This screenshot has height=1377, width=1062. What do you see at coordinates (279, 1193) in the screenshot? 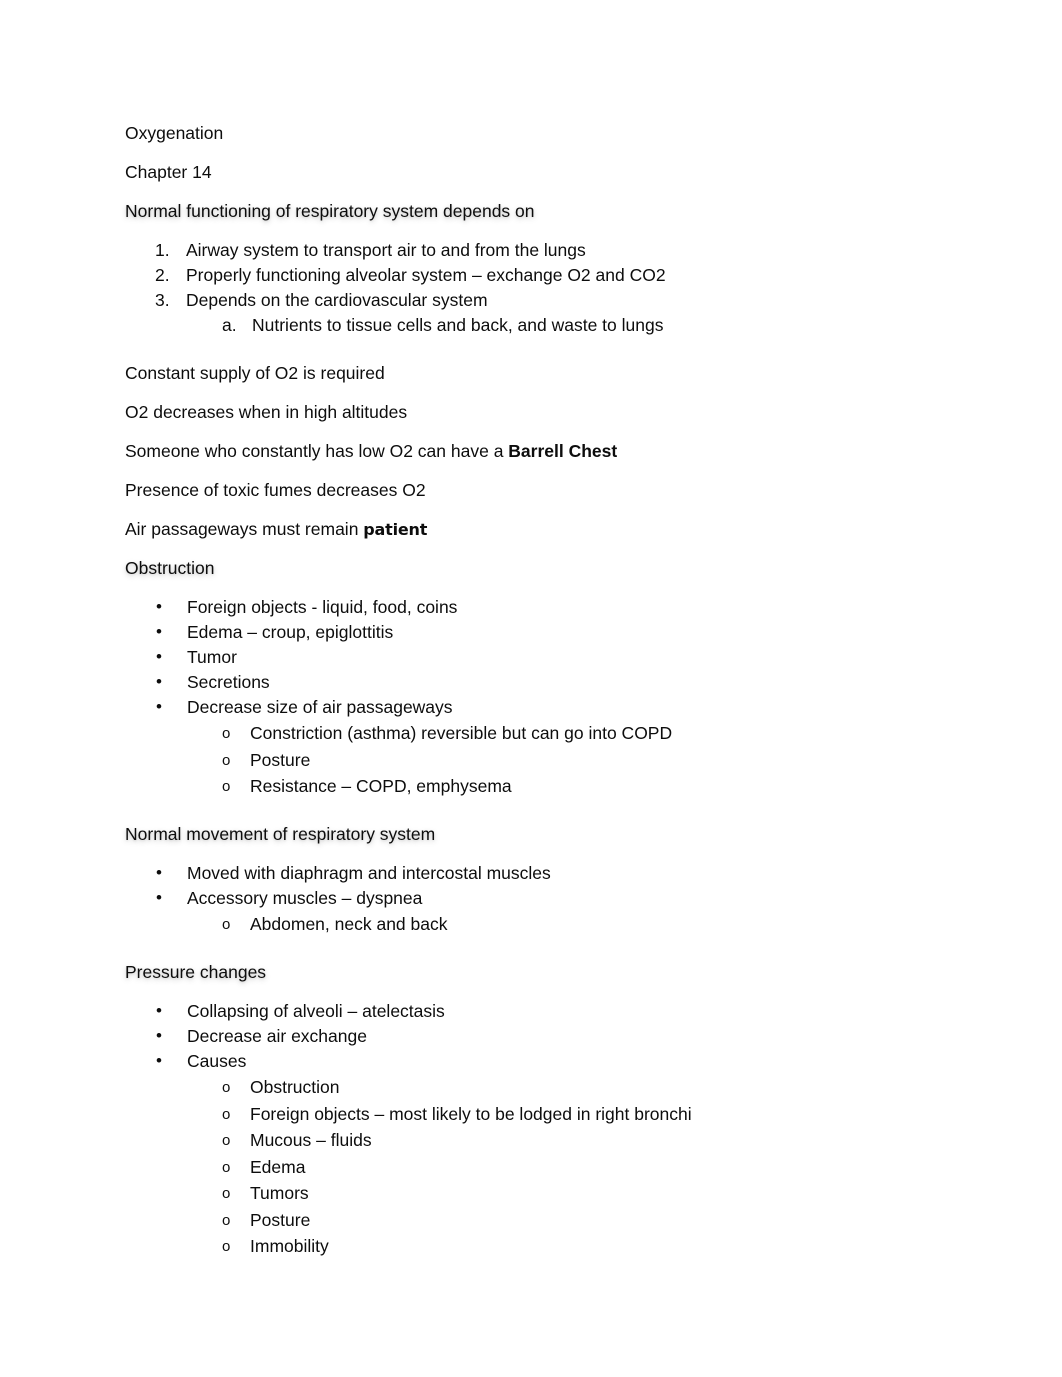
I see `list-item-text: Tumors` at bounding box center [279, 1193].